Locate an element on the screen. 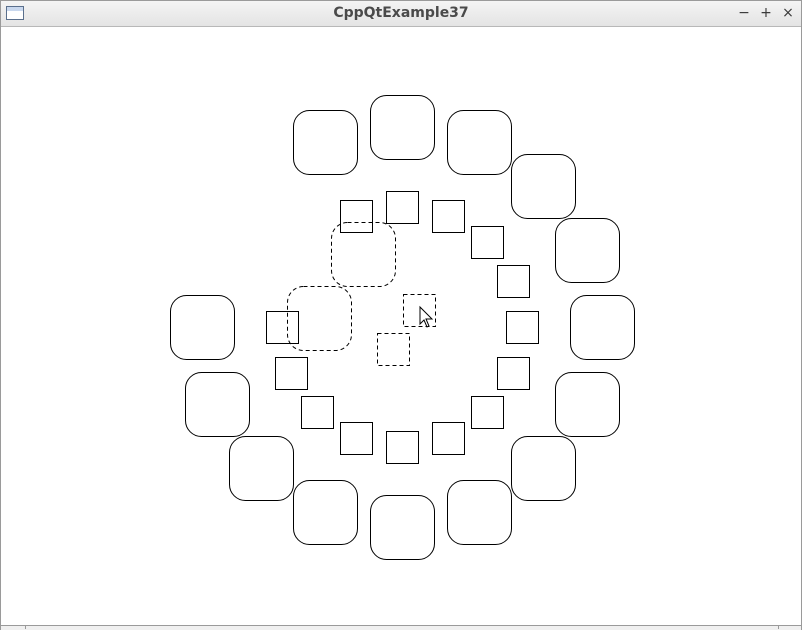 The image size is (802, 630). size-grip is located at coordinates (402, 627).